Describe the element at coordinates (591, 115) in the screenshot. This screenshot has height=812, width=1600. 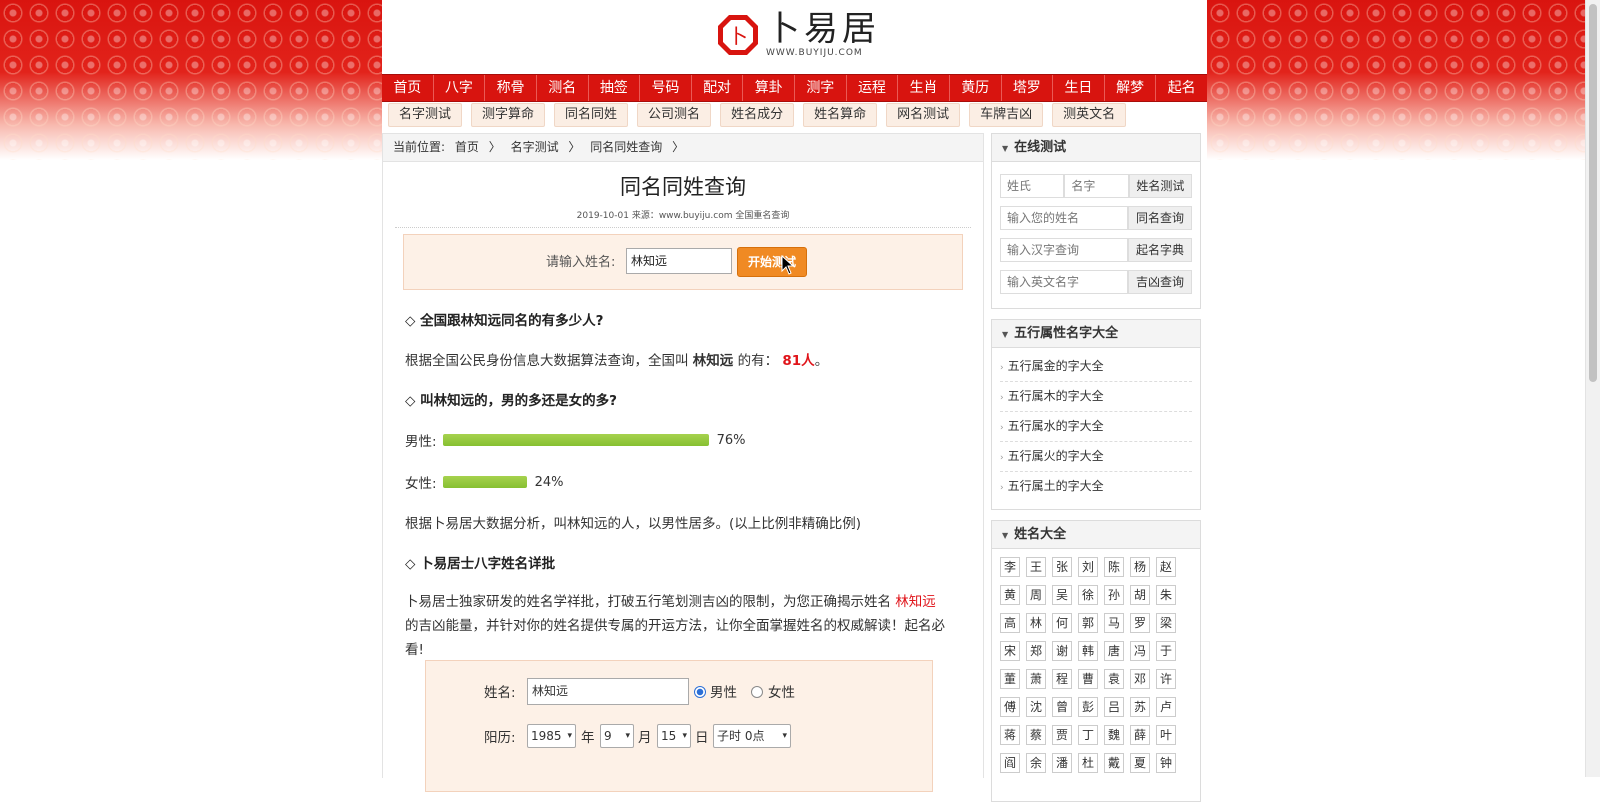
I see `sub-nav-item: 同名同姓` at that location.